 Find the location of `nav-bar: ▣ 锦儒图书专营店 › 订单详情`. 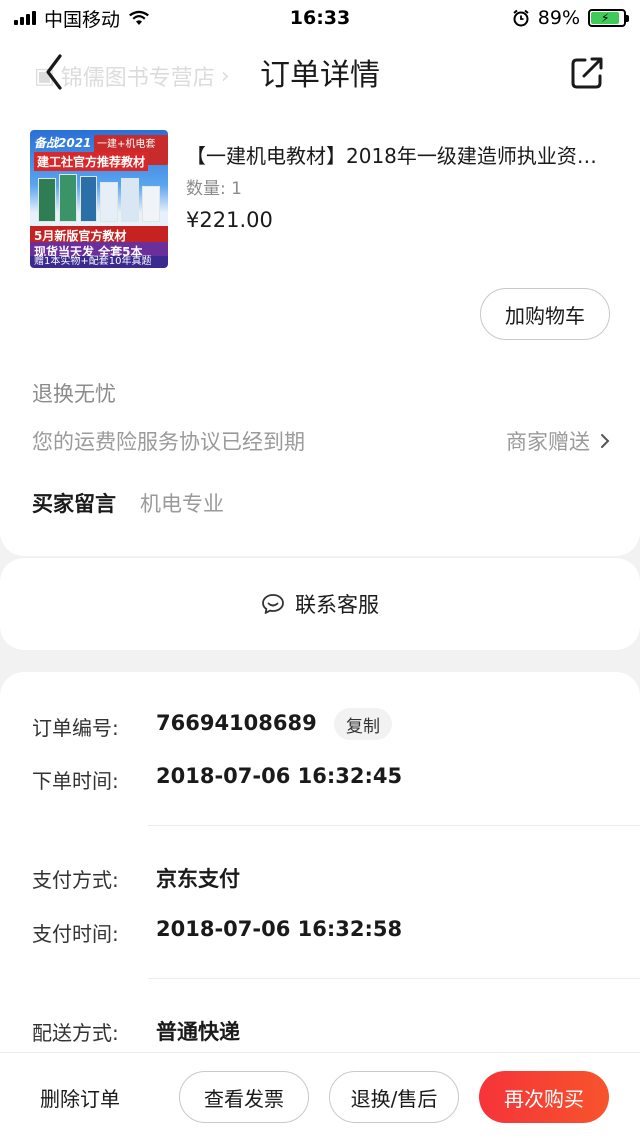

nav-bar: ▣ 锦儒图书专营店 › 订单详情 is located at coordinates (320, 72).